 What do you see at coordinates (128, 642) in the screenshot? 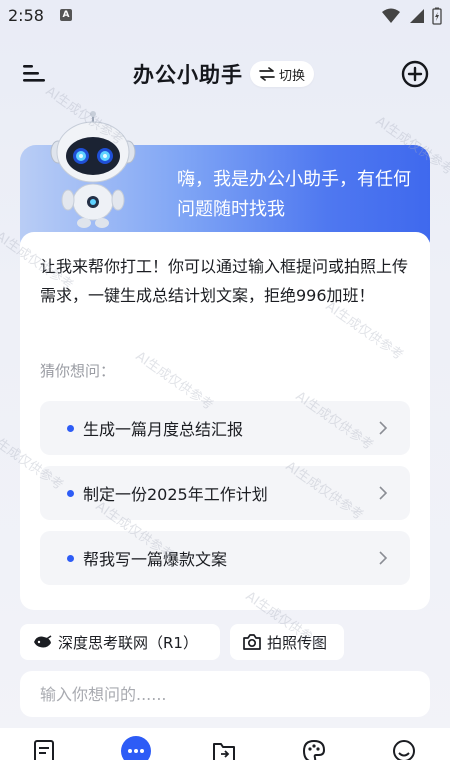
I see `deep-think-label: 深度思考联网（R1）` at bounding box center [128, 642].